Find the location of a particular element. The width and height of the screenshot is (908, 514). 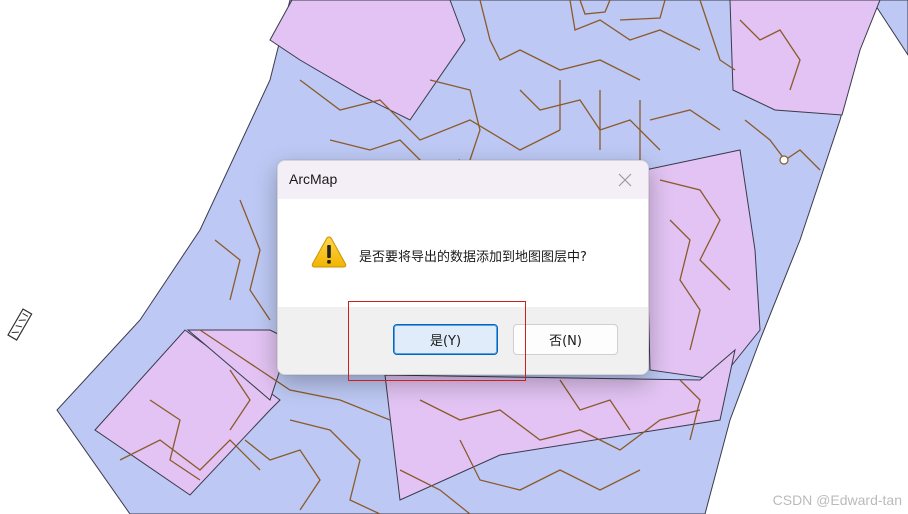

dialog-title: ArcMap is located at coordinates (313, 179).